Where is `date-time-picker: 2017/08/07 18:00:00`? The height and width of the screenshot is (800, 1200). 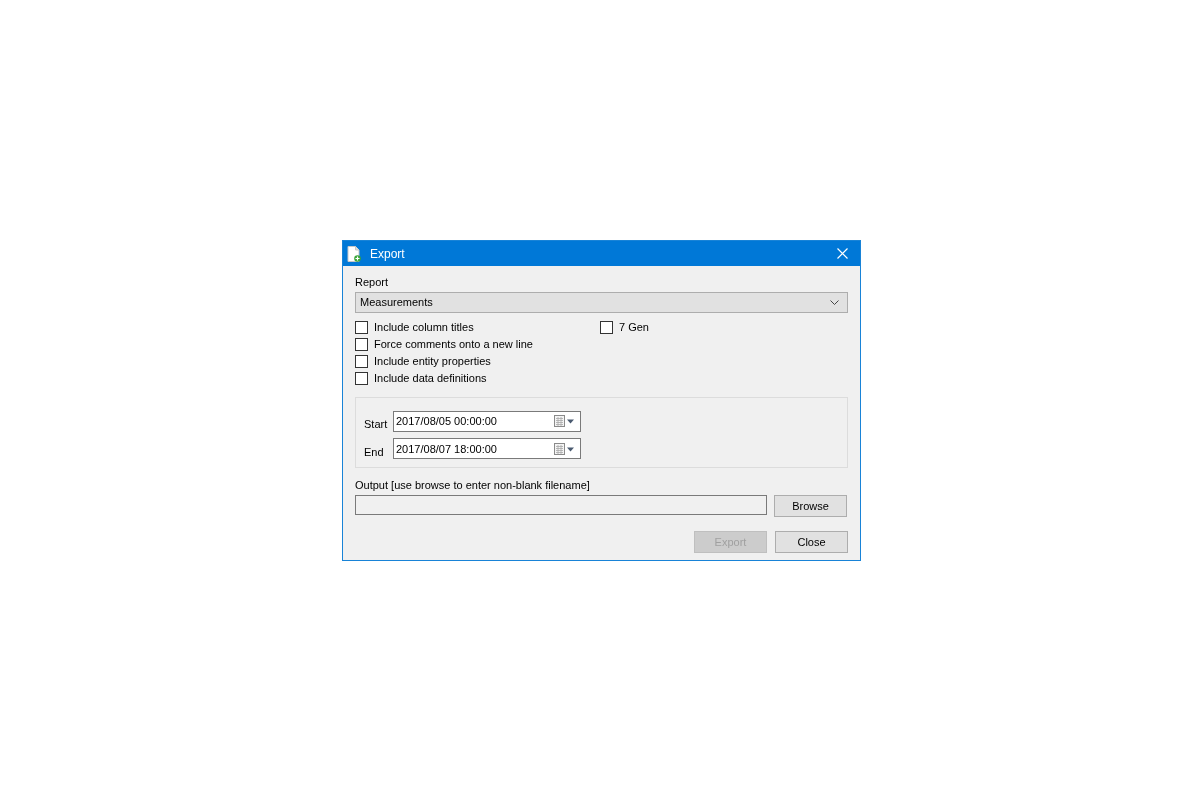 date-time-picker: 2017/08/07 18:00:00 is located at coordinates (487, 449).